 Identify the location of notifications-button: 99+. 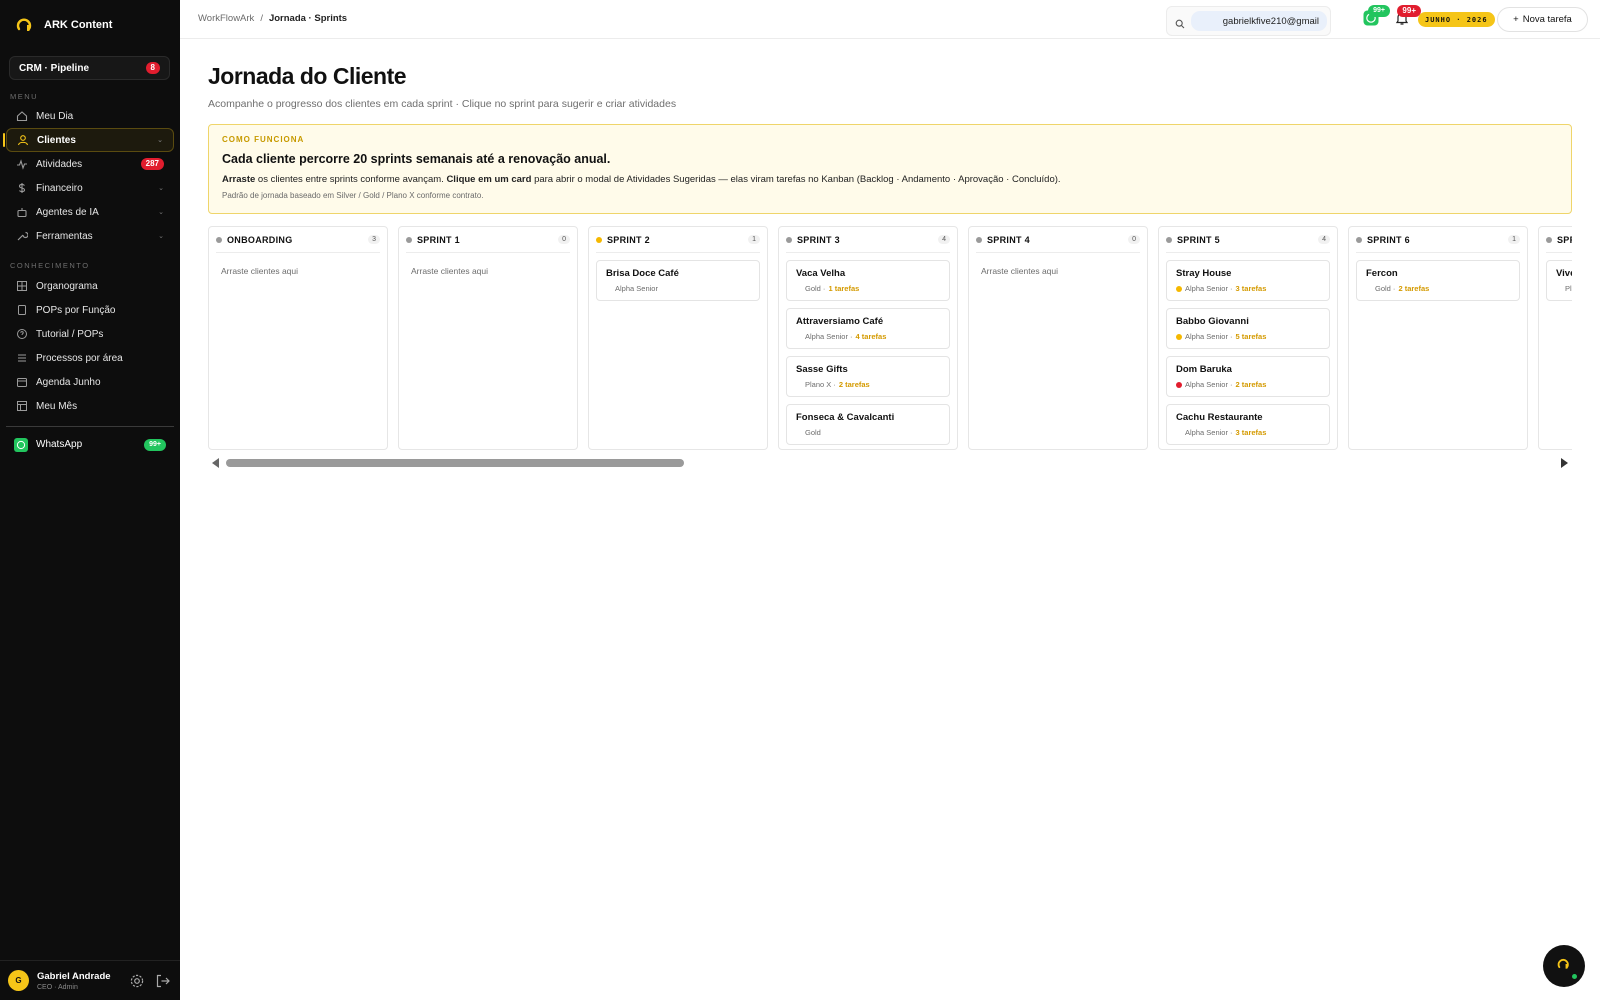
(1406, 18).